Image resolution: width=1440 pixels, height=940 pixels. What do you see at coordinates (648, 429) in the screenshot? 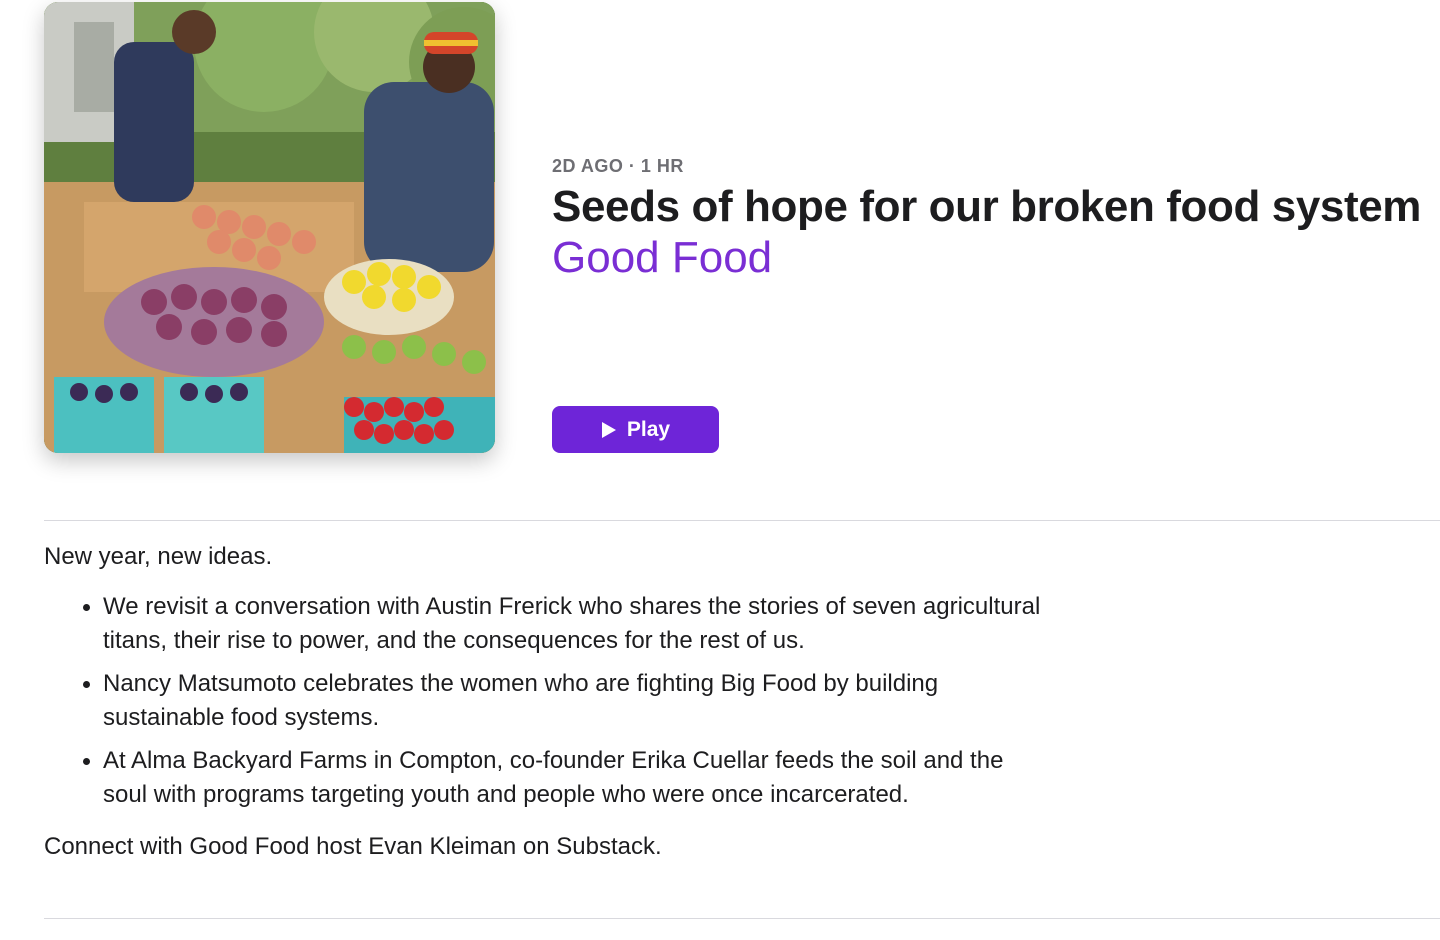
I see `play-button-label: Play` at bounding box center [648, 429].